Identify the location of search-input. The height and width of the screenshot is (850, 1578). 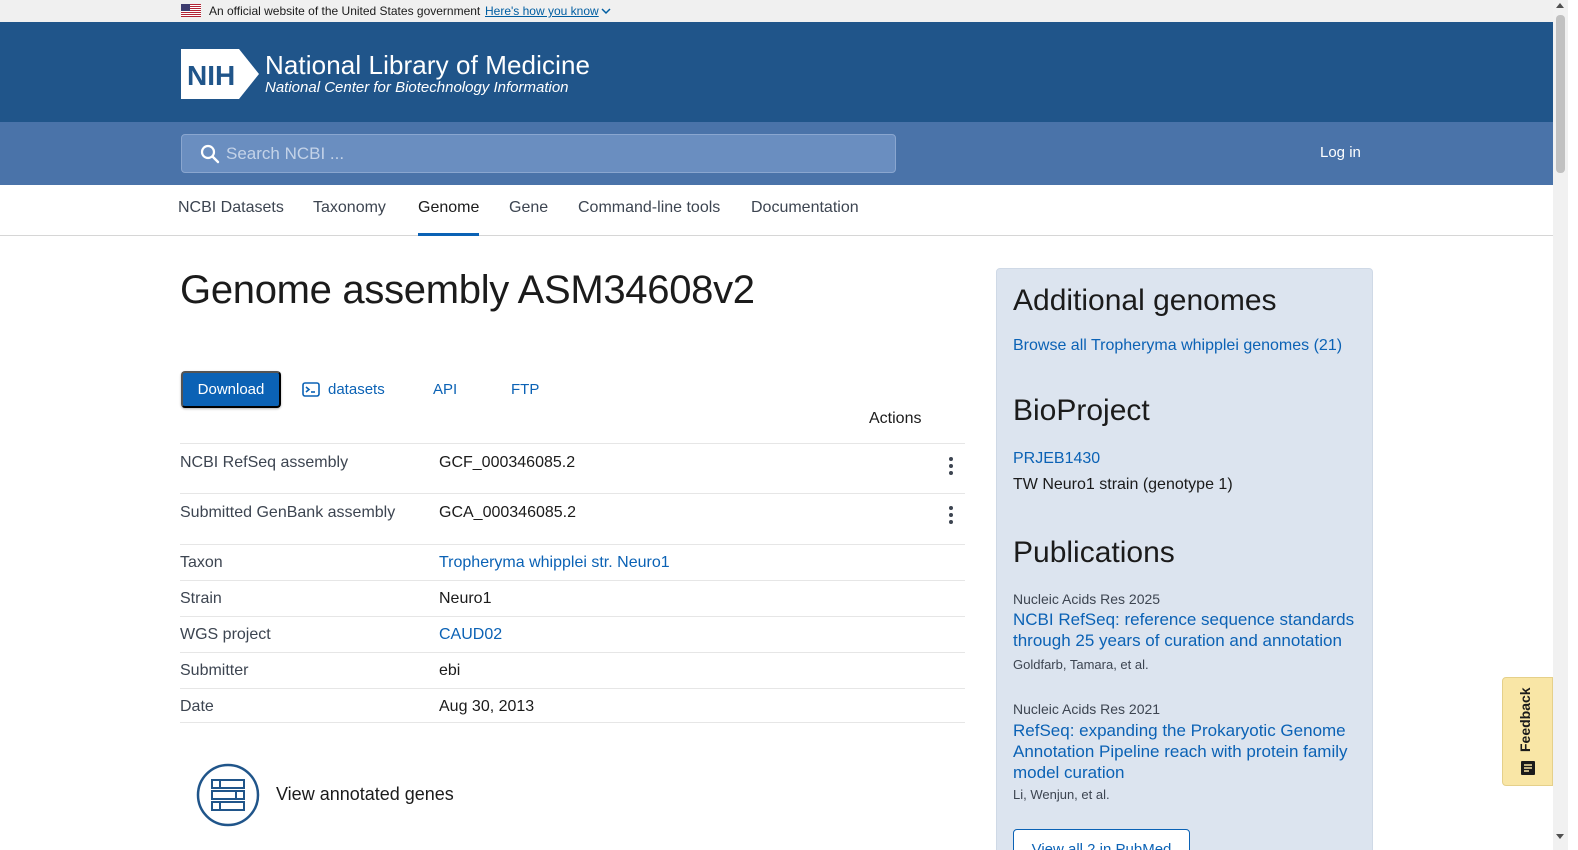
(556, 153).